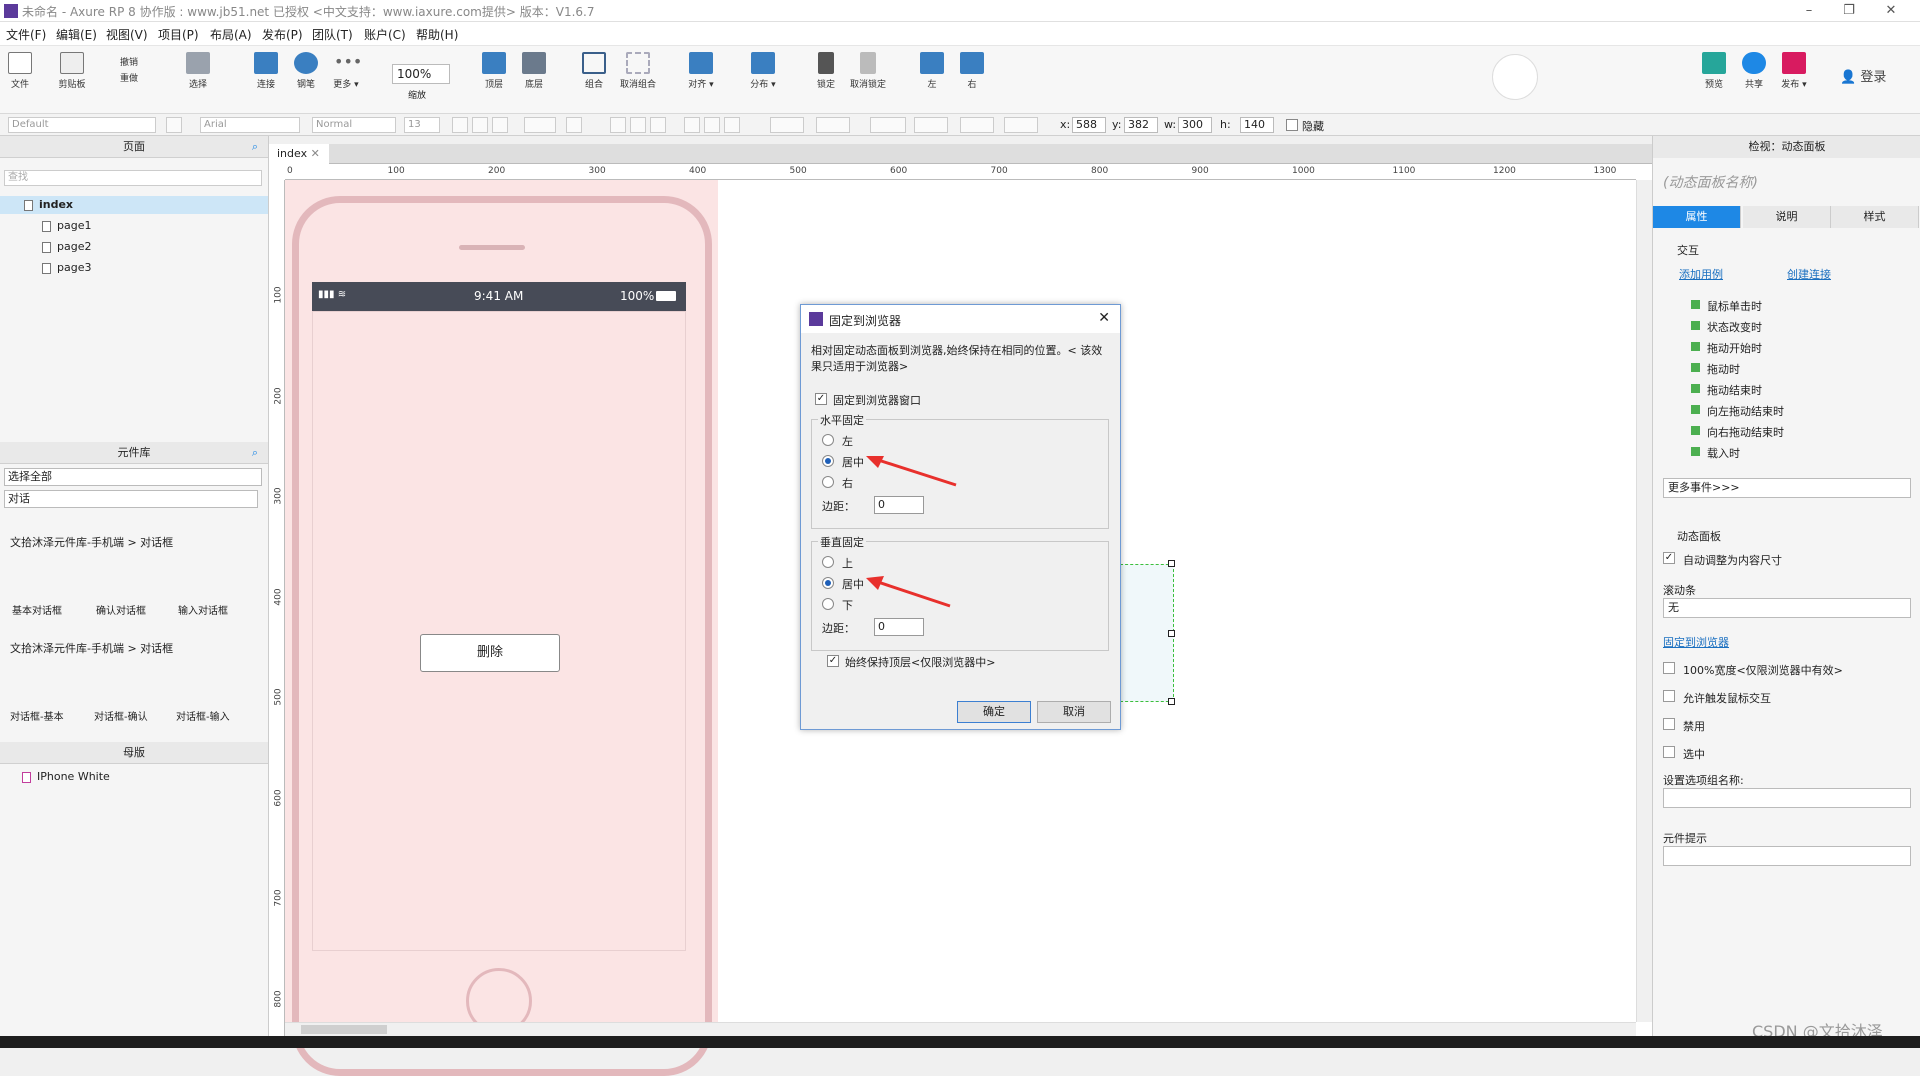 This screenshot has height=1076, width=1920. What do you see at coordinates (977, 125) in the screenshot?
I see `line-style-icon` at bounding box center [977, 125].